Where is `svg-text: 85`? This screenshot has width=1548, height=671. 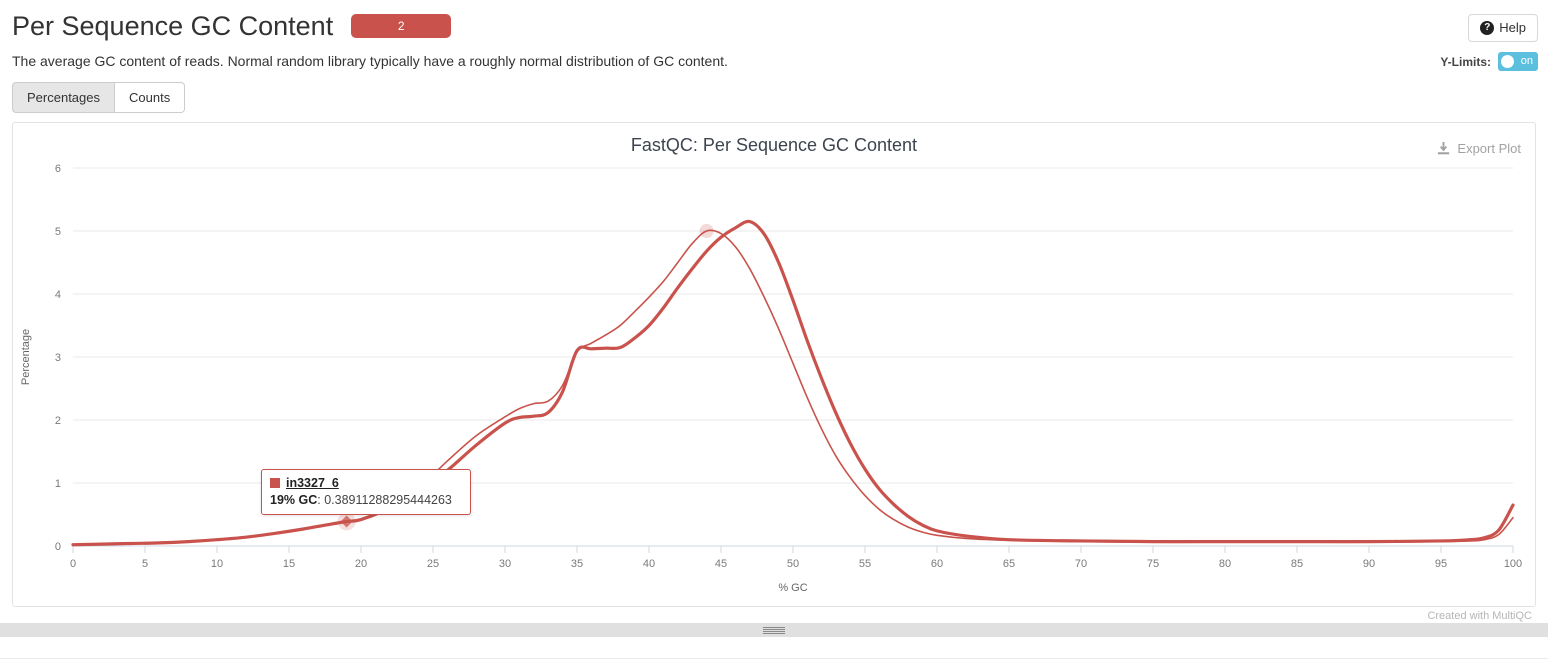 svg-text: 85 is located at coordinates (1297, 564).